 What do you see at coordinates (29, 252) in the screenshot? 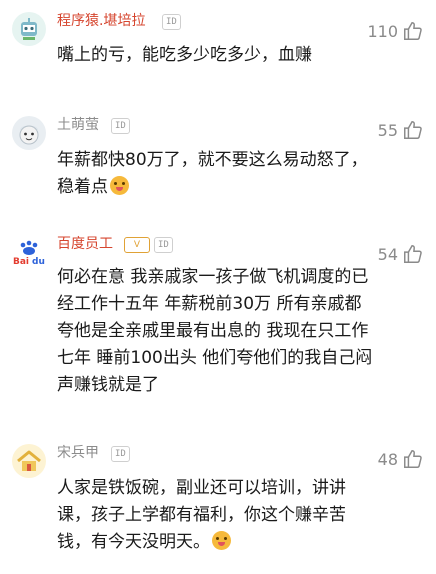
I see `baidu-logo-avatar-icon: Bai du` at bounding box center [29, 252].